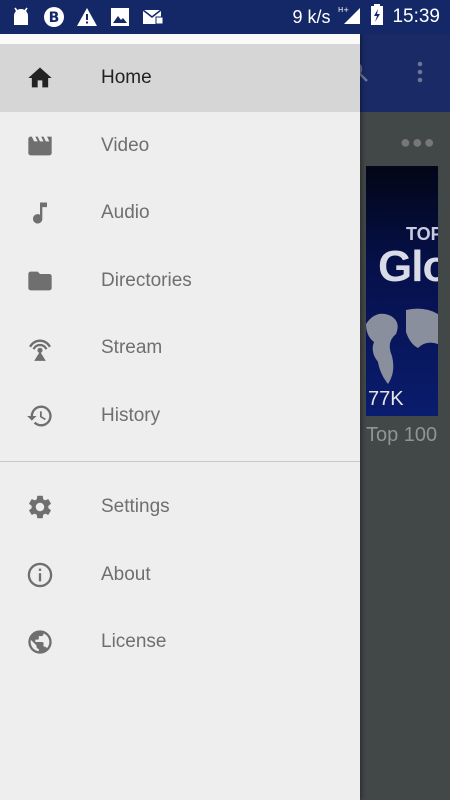  Describe the element at coordinates (40, 642) in the screenshot. I see `globe-icon` at that location.